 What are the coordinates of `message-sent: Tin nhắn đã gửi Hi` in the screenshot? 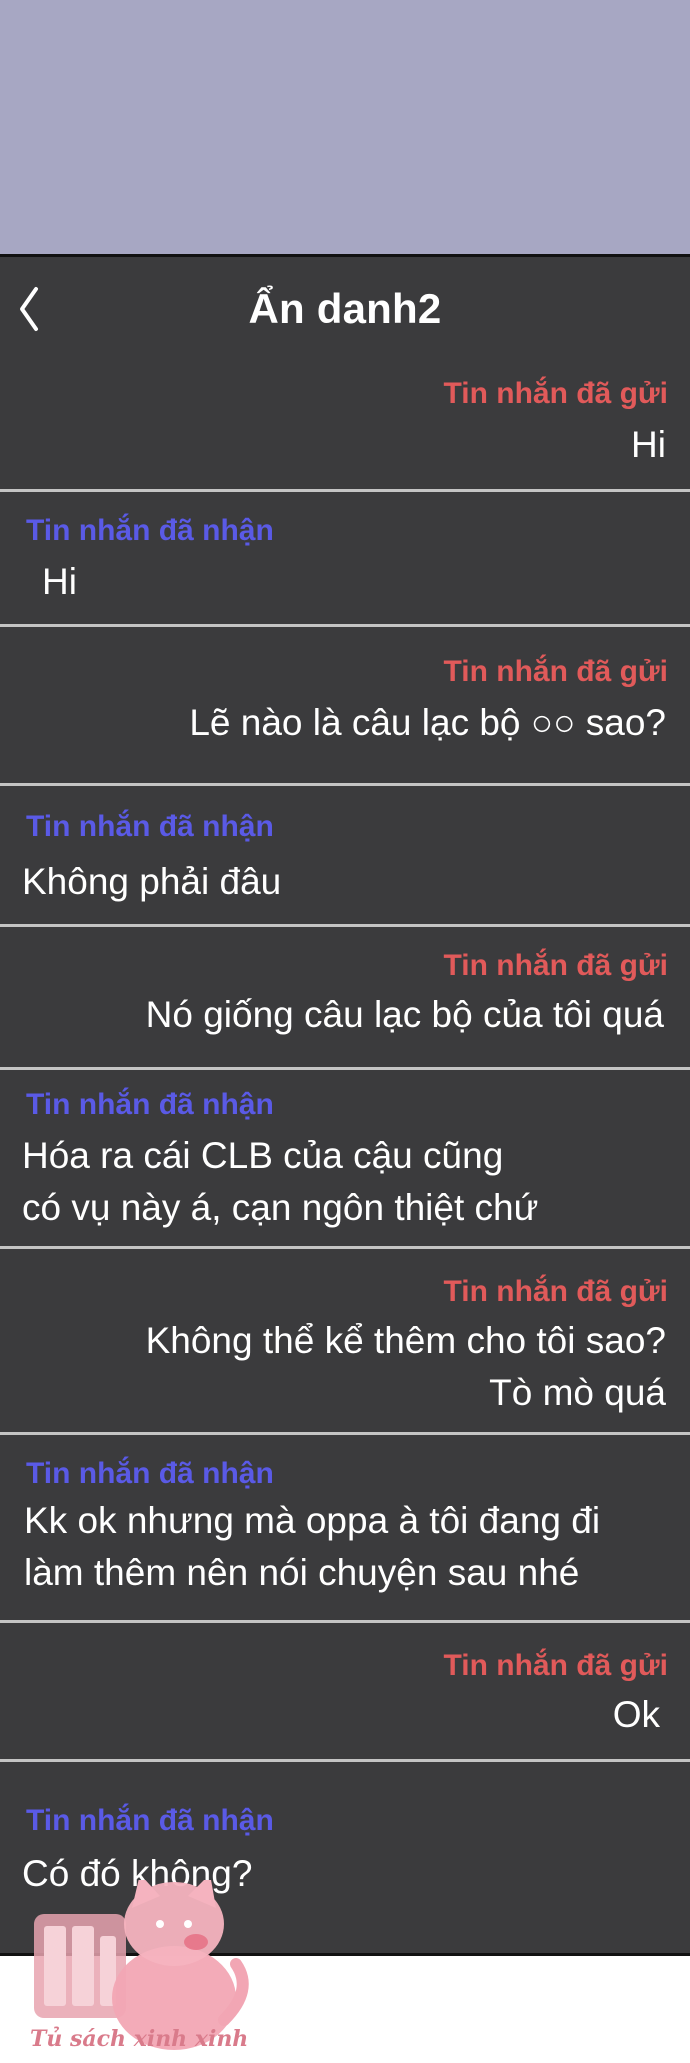 It's located at (345, 427).